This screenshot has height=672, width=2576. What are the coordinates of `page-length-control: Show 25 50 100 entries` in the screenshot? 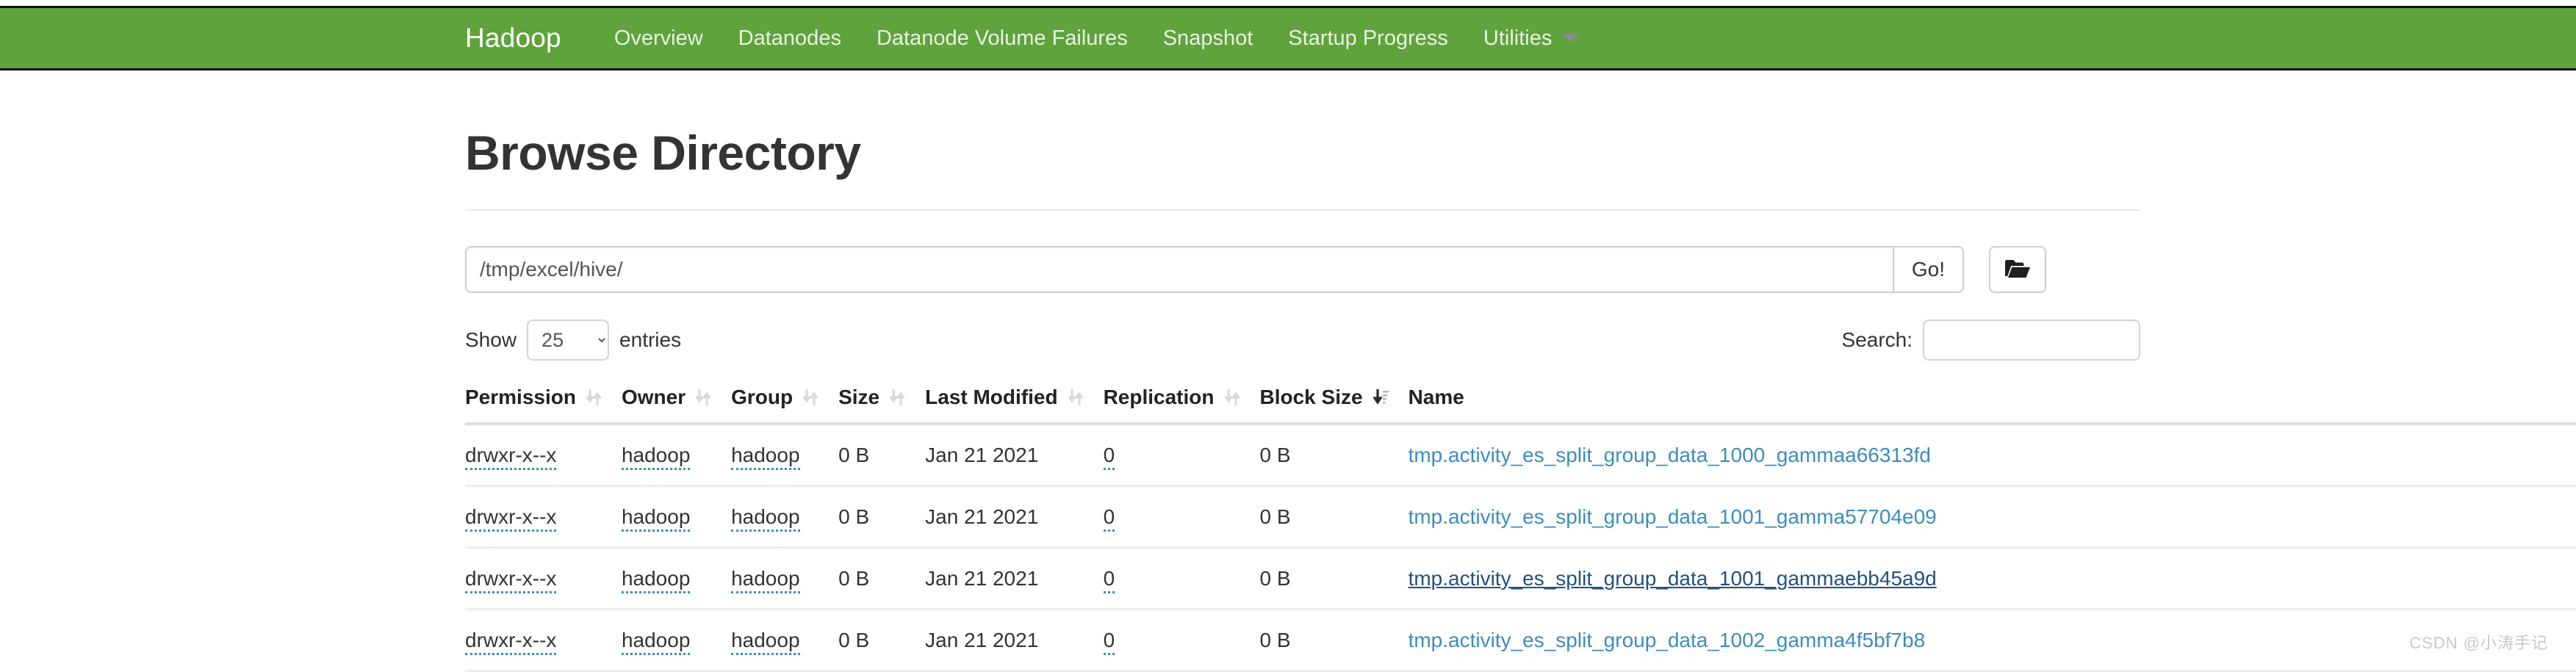 It's located at (573, 340).